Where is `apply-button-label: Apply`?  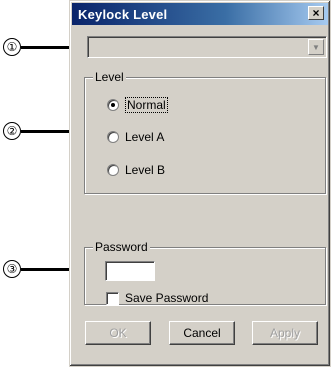 apply-button-label: Apply is located at coordinates (285, 333).